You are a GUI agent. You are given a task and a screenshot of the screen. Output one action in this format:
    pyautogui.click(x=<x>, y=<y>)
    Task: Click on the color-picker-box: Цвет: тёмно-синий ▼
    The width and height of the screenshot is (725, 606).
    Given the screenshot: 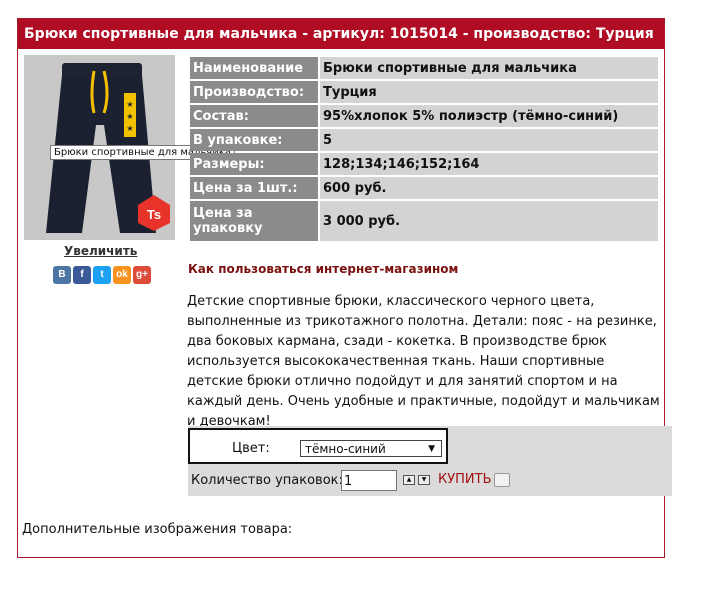 What is the action you would take?
    pyautogui.click(x=318, y=446)
    